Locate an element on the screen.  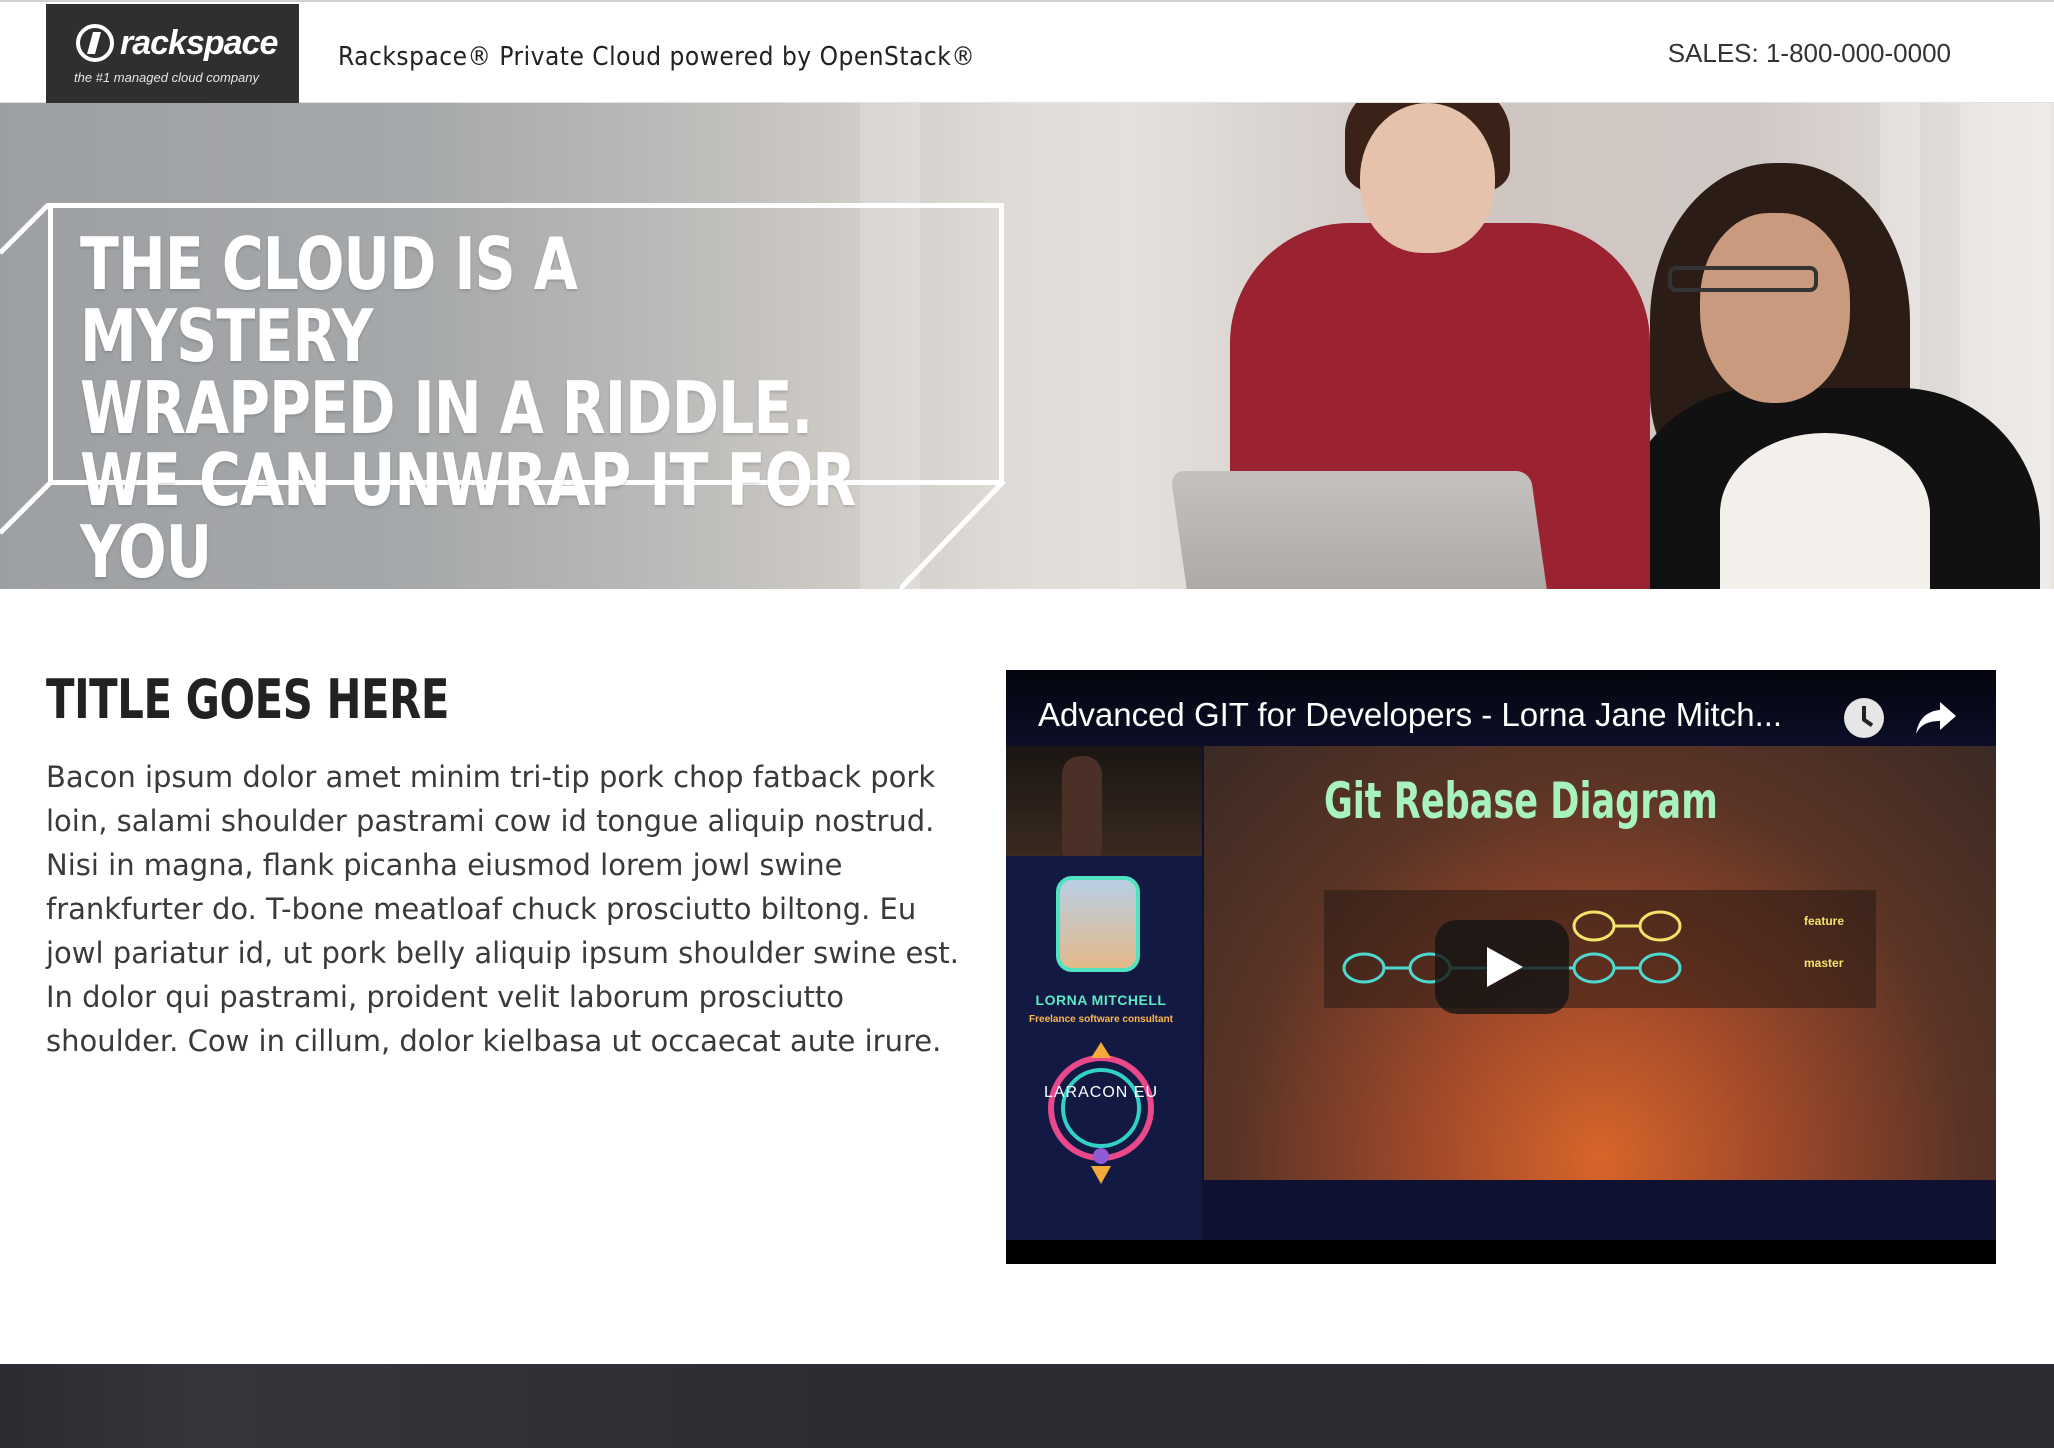
headline-line: WE CAN UNWRAP IT FOR YOU is located at coordinates (468, 513).